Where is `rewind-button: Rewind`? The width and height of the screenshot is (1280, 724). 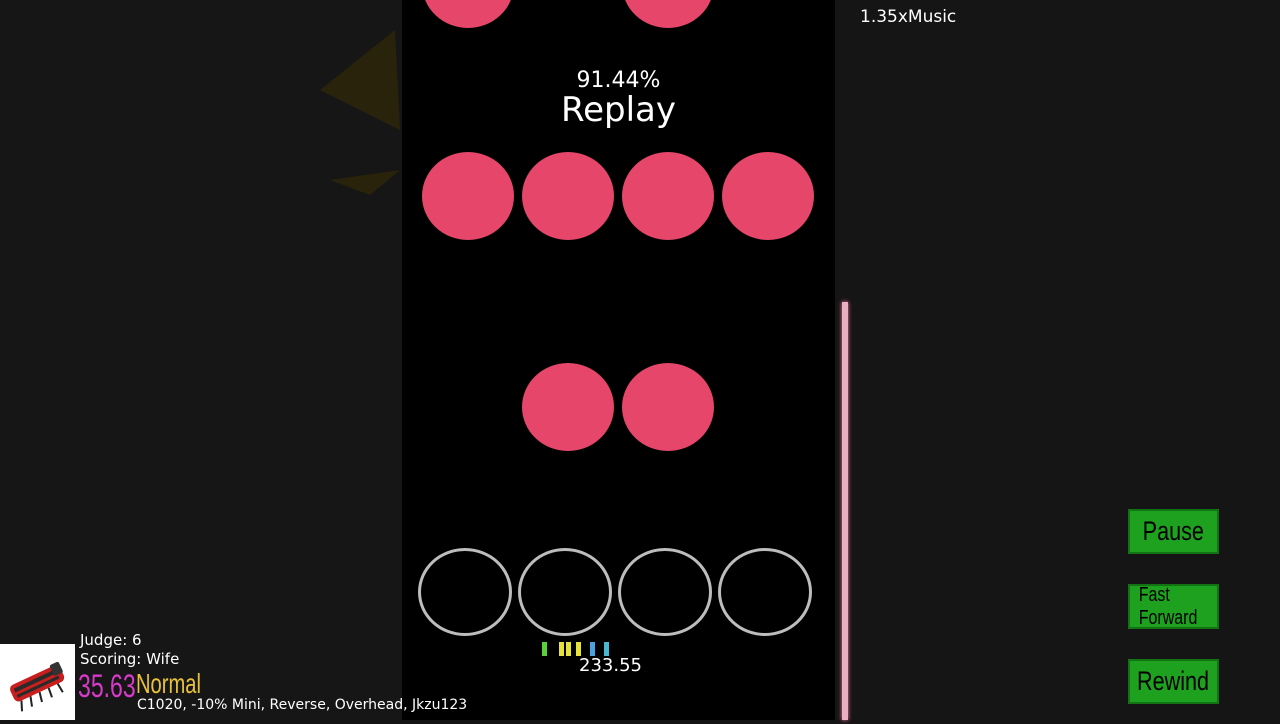 rewind-button: Rewind is located at coordinates (1173, 681).